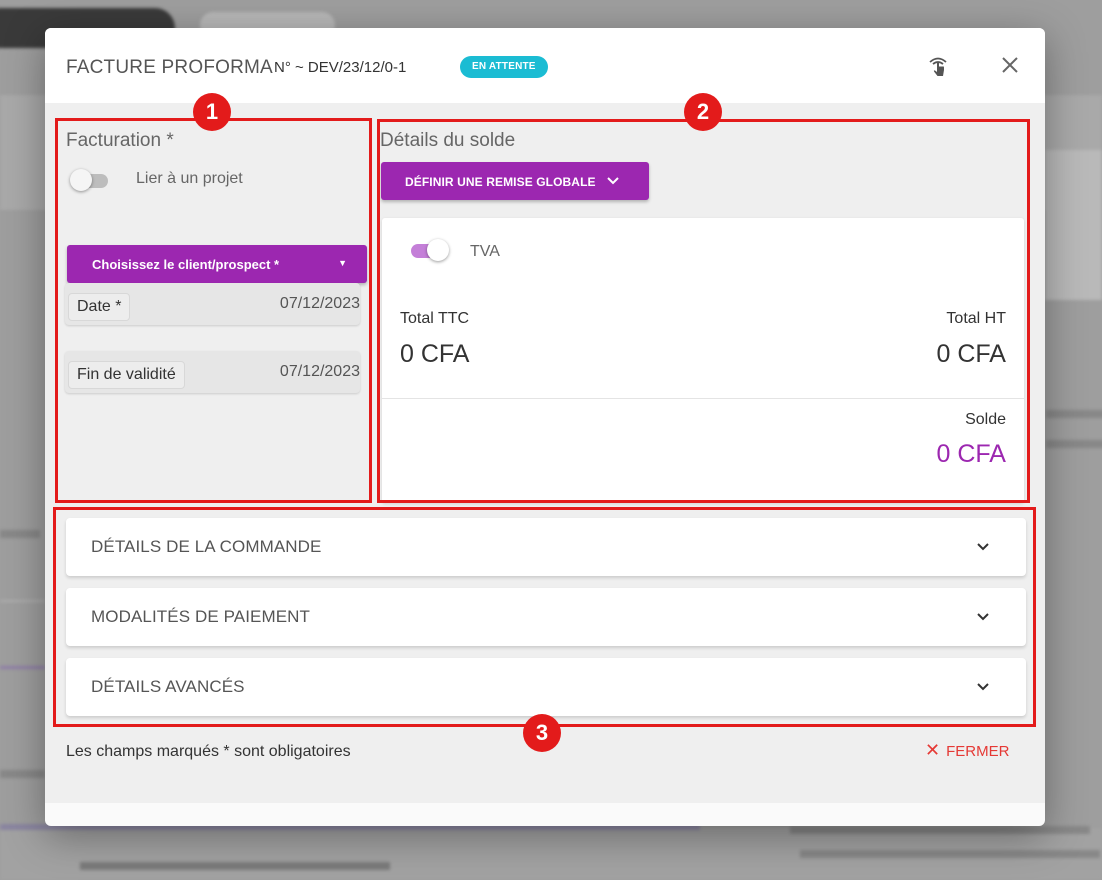  I want to click on close-icon, so click(1010, 65).